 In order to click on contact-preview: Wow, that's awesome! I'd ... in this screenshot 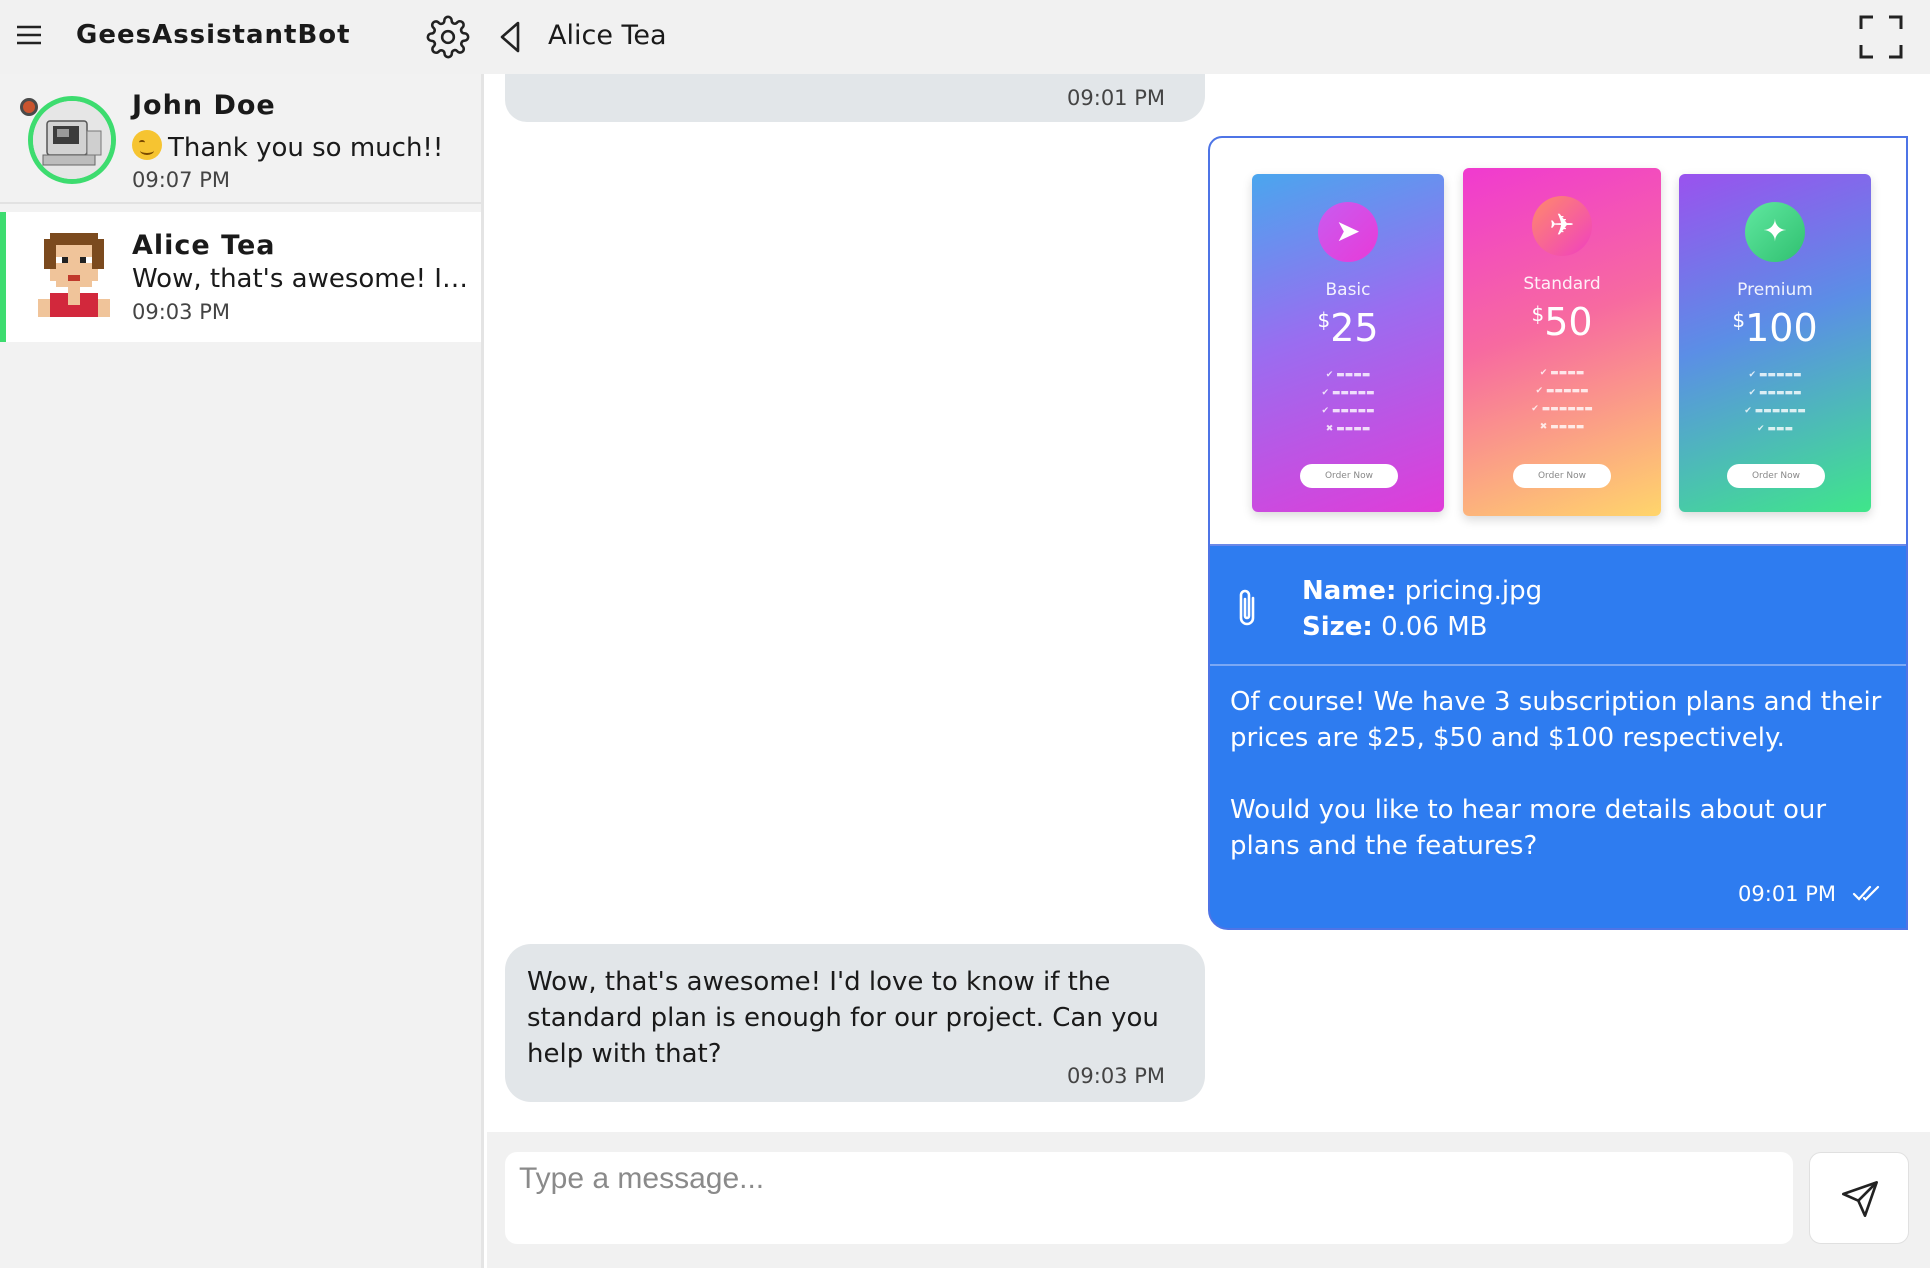, I will do `click(302, 279)`.